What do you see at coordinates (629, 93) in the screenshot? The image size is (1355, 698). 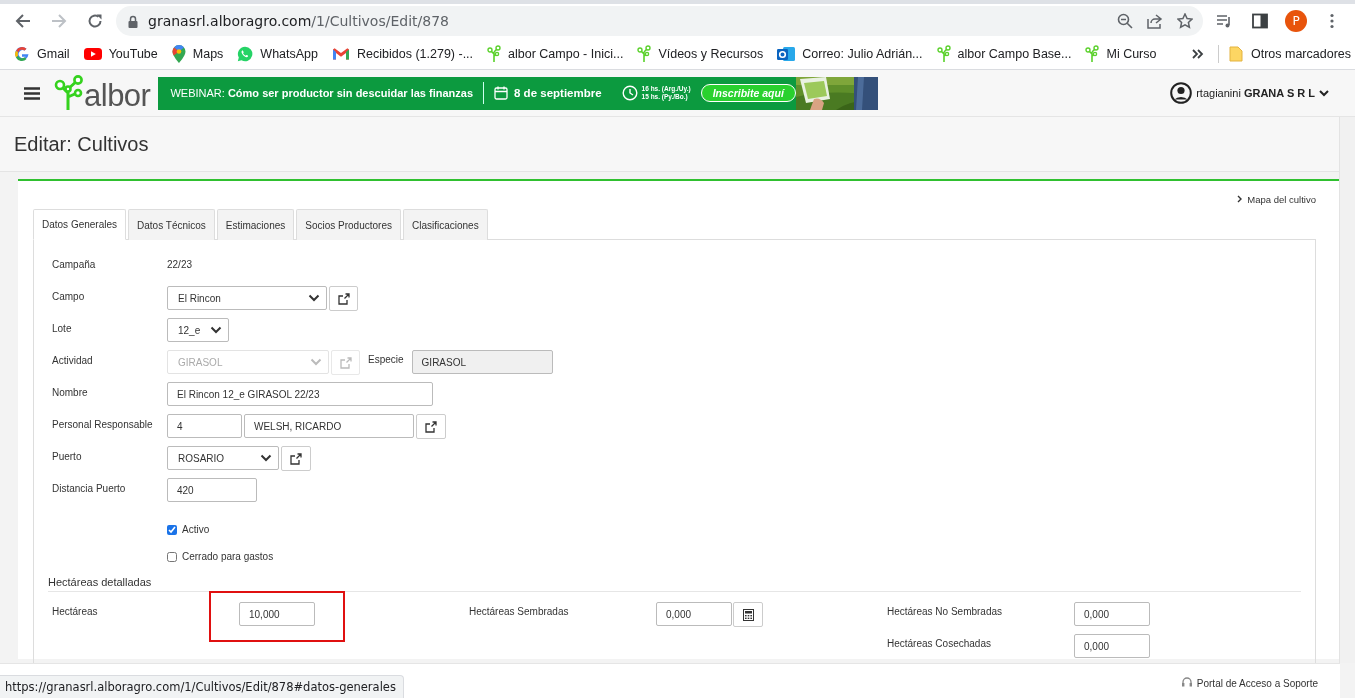 I see `clock-icon` at bounding box center [629, 93].